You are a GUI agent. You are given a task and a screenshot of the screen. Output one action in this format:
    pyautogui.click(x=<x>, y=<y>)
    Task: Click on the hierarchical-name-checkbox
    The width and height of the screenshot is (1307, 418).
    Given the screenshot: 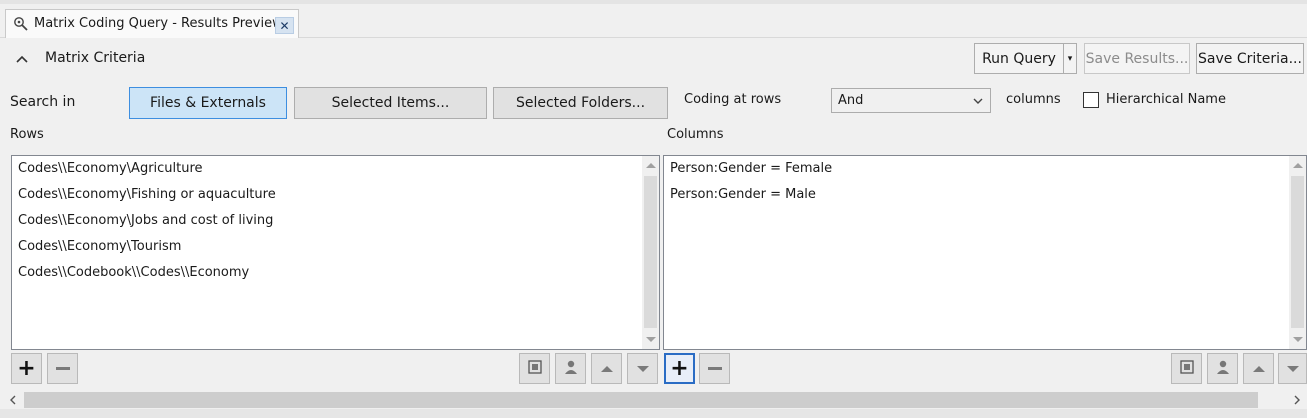 What is the action you would take?
    pyautogui.click(x=1091, y=100)
    